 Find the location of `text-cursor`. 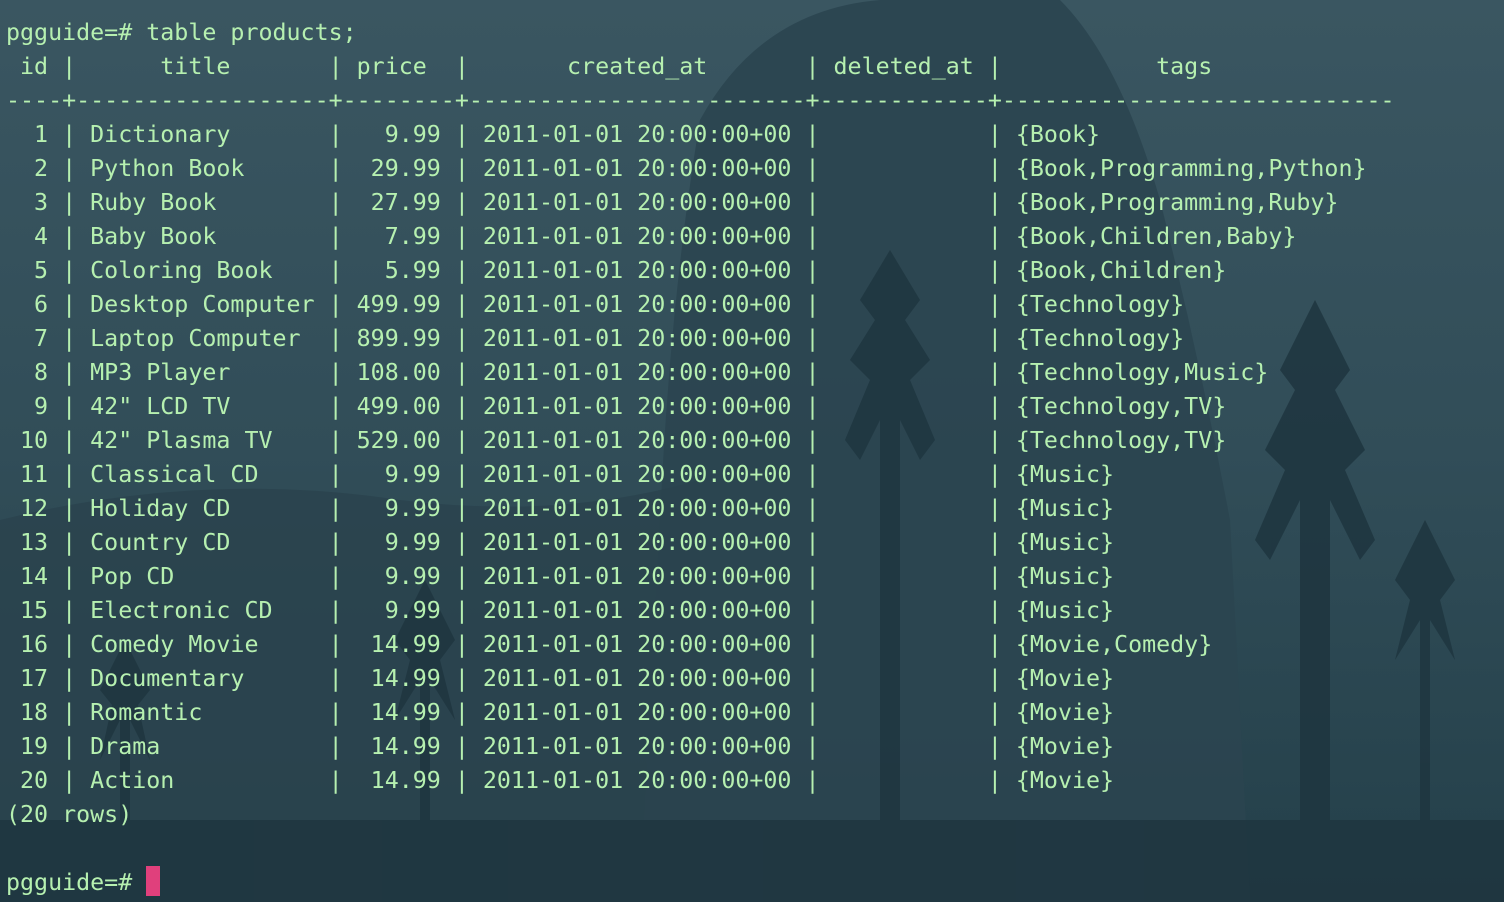

text-cursor is located at coordinates (153, 881).